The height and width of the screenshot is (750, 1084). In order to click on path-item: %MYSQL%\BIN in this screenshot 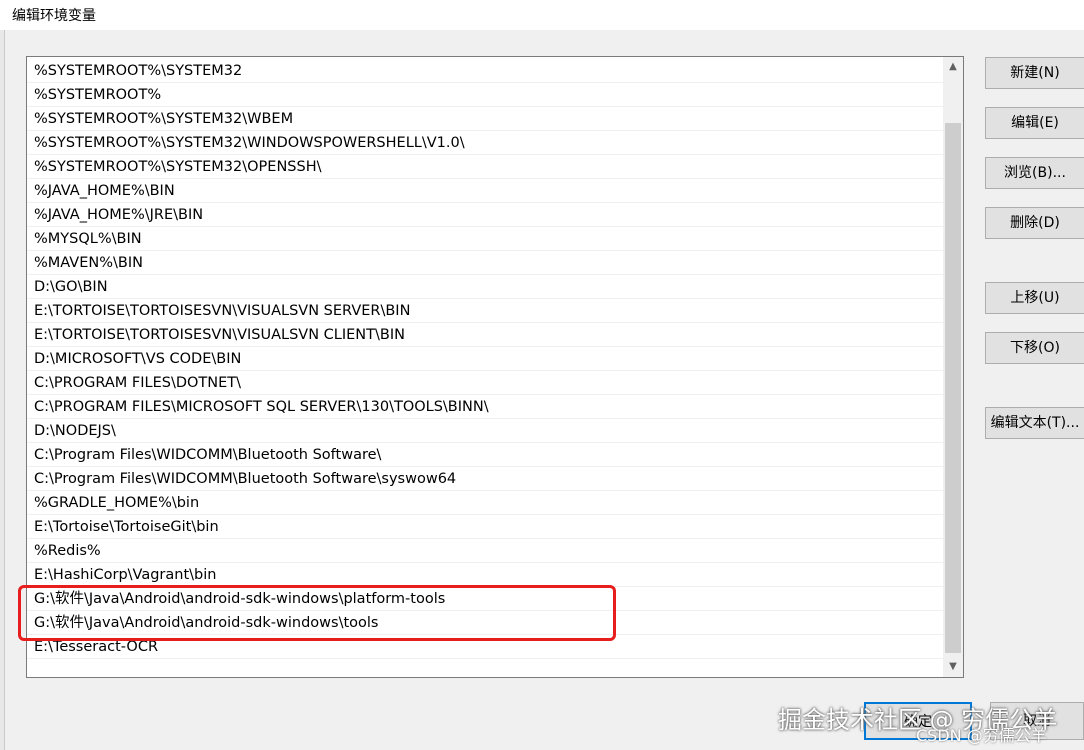, I will do `click(485, 239)`.